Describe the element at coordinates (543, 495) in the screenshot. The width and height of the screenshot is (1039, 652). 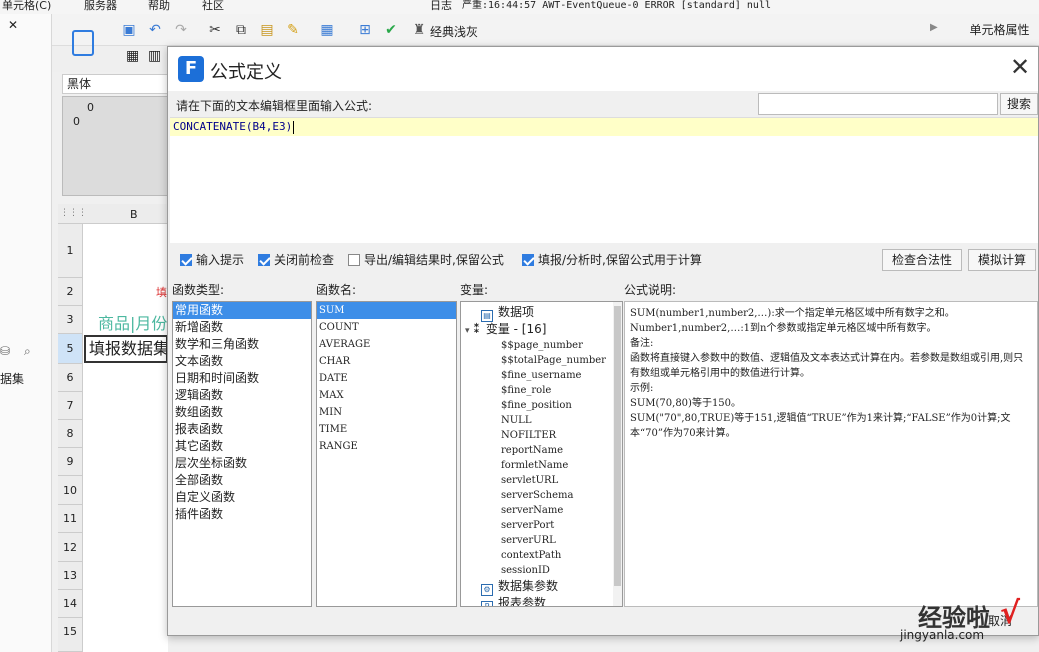
I see `tree-item: serverSchema` at that location.